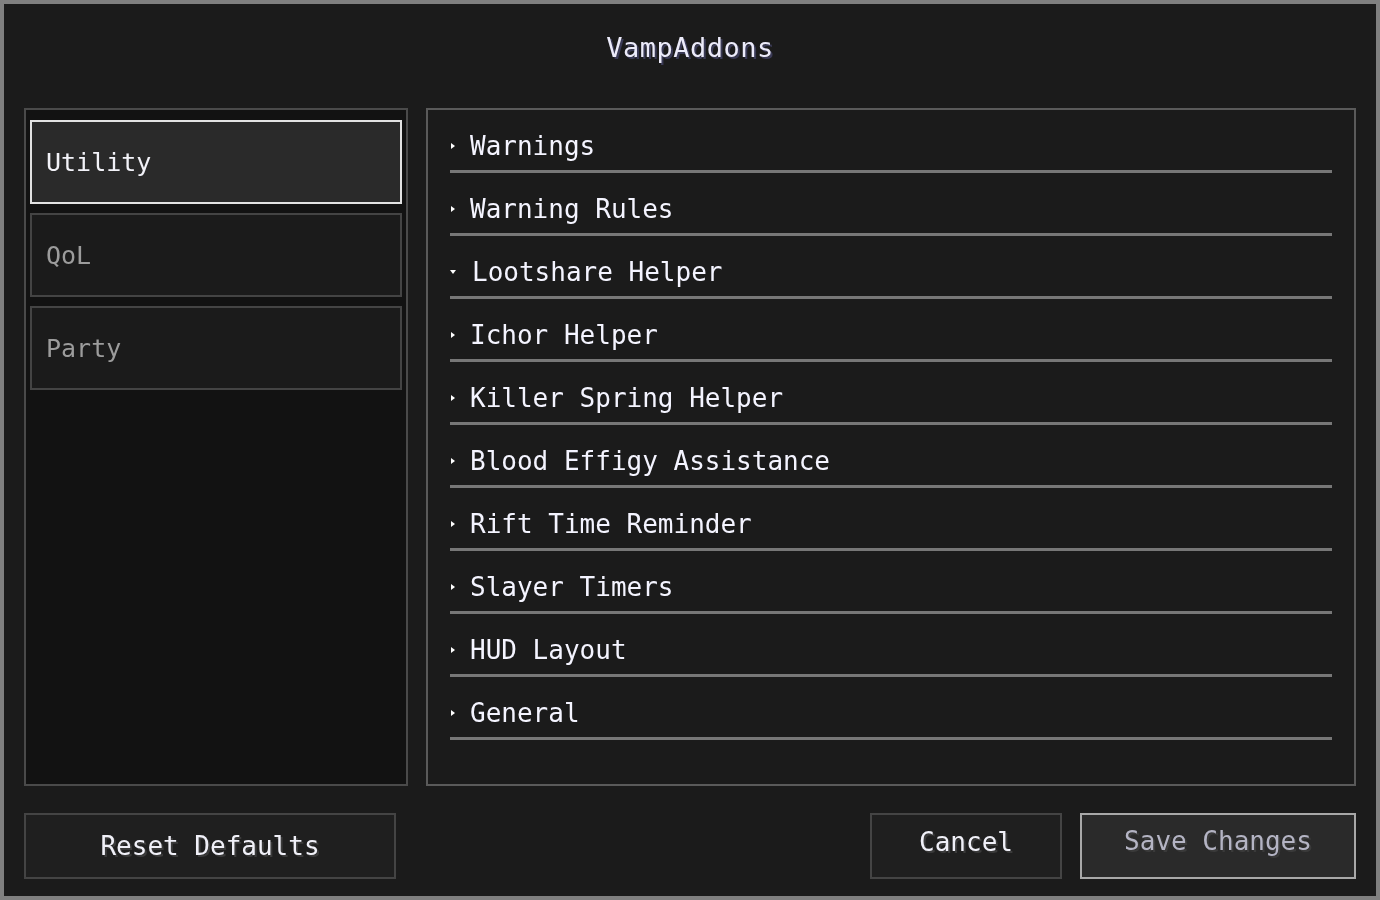  I want to click on reset-button: Reset Defaults, so click(210, 846).